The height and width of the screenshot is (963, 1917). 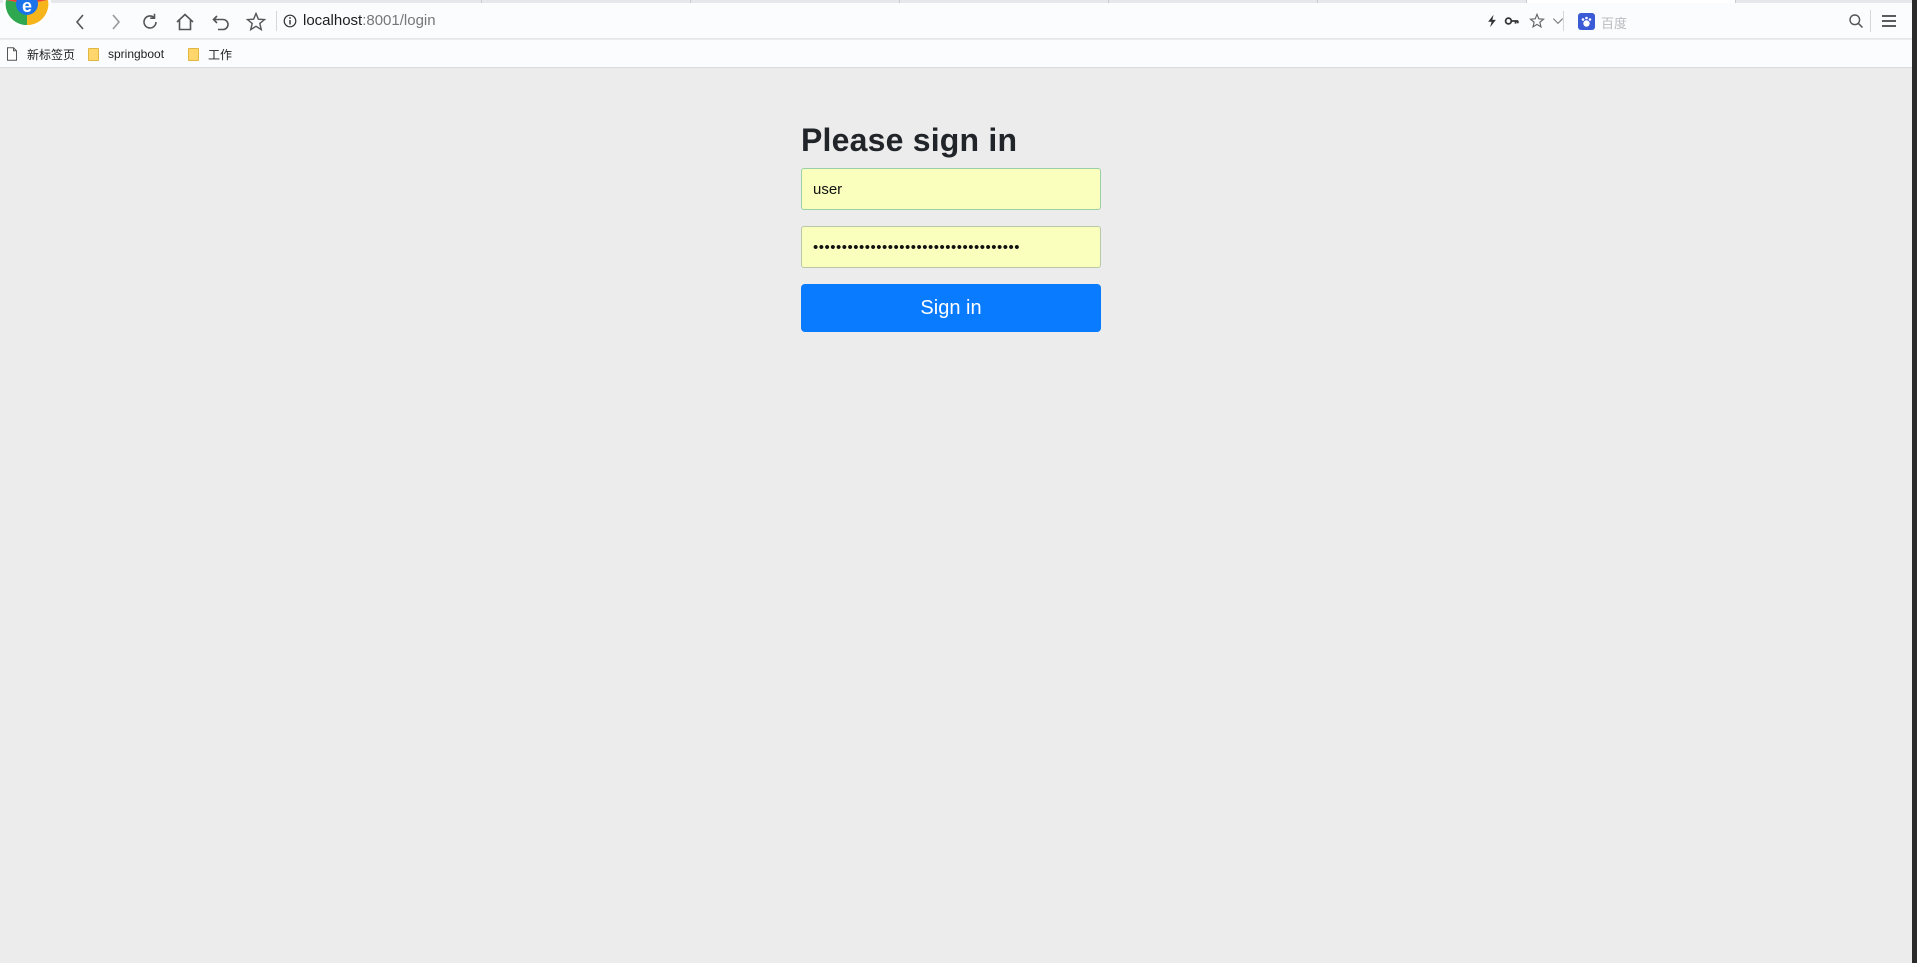 What do you see at coordinates (909, 140) in the screenshot?
I see `page-title: Please sign in` at bounding box center [909, 140].